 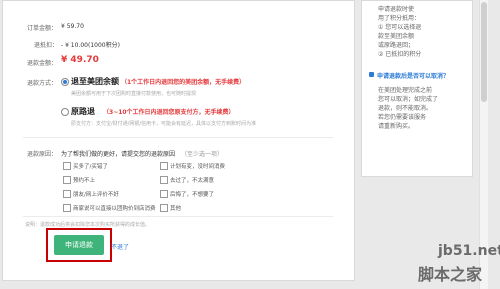 I want to click on faq-question: 申请退款后是否可以取消？, so click(x=413, y=75).